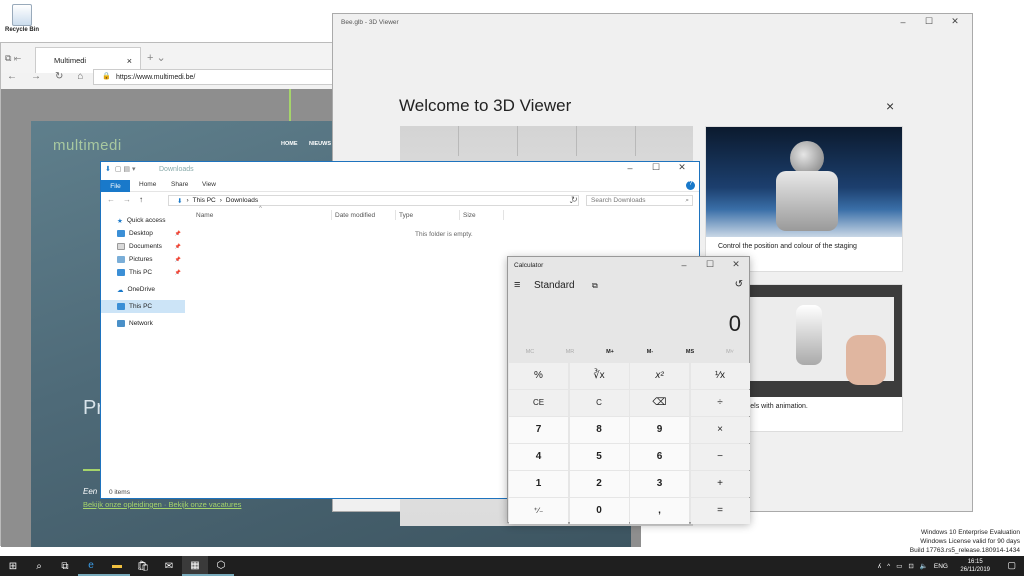  I want to click on search-icon: ⌕, so click(39, 566).